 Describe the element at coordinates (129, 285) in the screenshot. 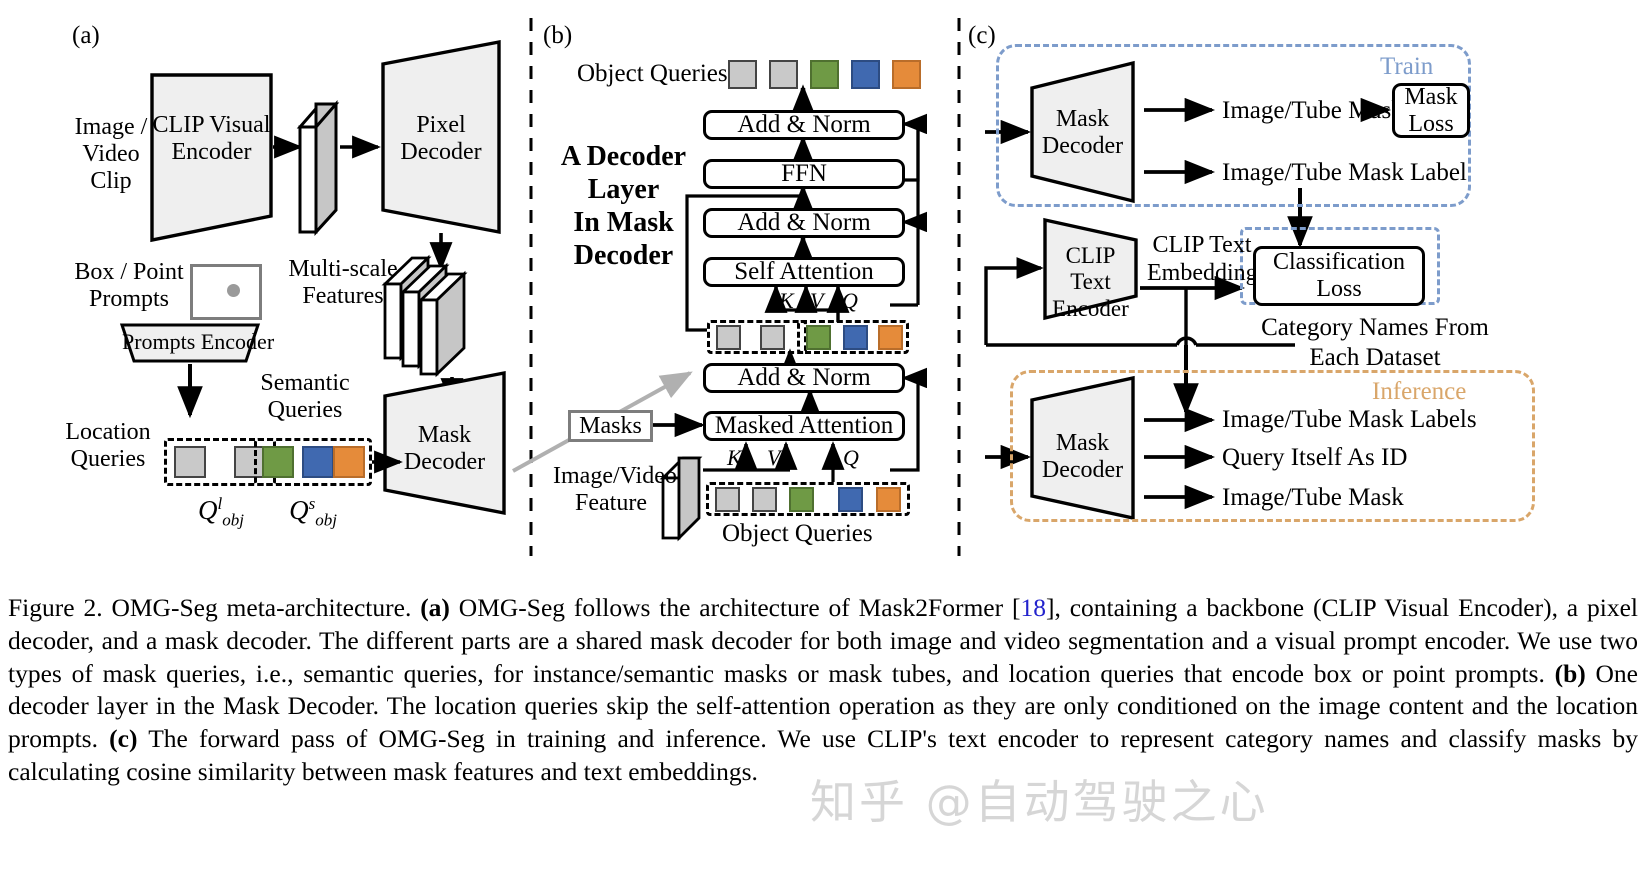

I see `box-point-prompts-label: Box / Point Prompts` at that location.